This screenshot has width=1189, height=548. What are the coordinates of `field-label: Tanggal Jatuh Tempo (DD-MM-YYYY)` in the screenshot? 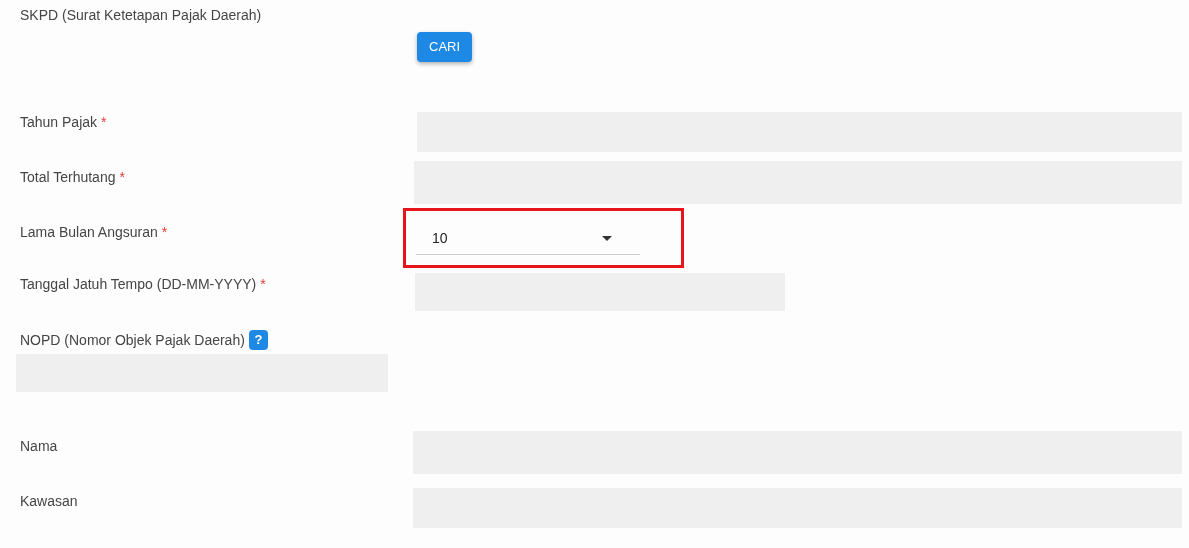 It's located at (138, 284).